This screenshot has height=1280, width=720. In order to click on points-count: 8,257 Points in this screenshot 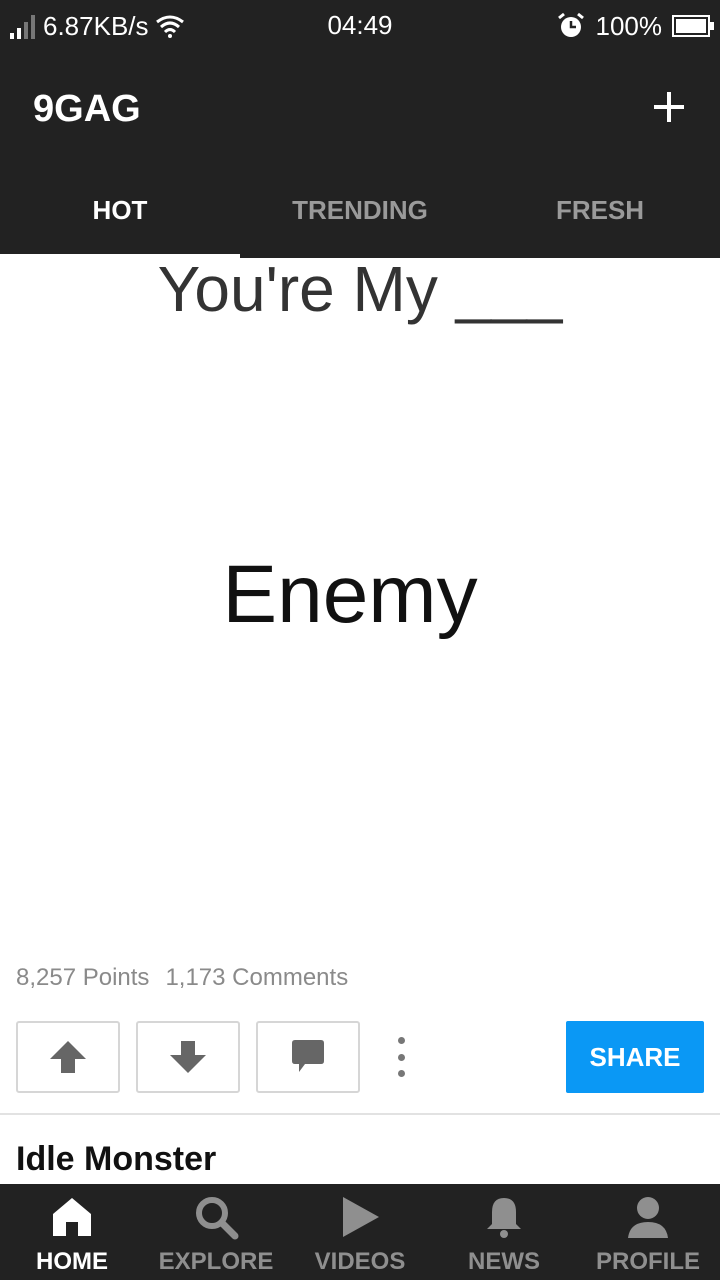, I will do `click(82, 978)`.